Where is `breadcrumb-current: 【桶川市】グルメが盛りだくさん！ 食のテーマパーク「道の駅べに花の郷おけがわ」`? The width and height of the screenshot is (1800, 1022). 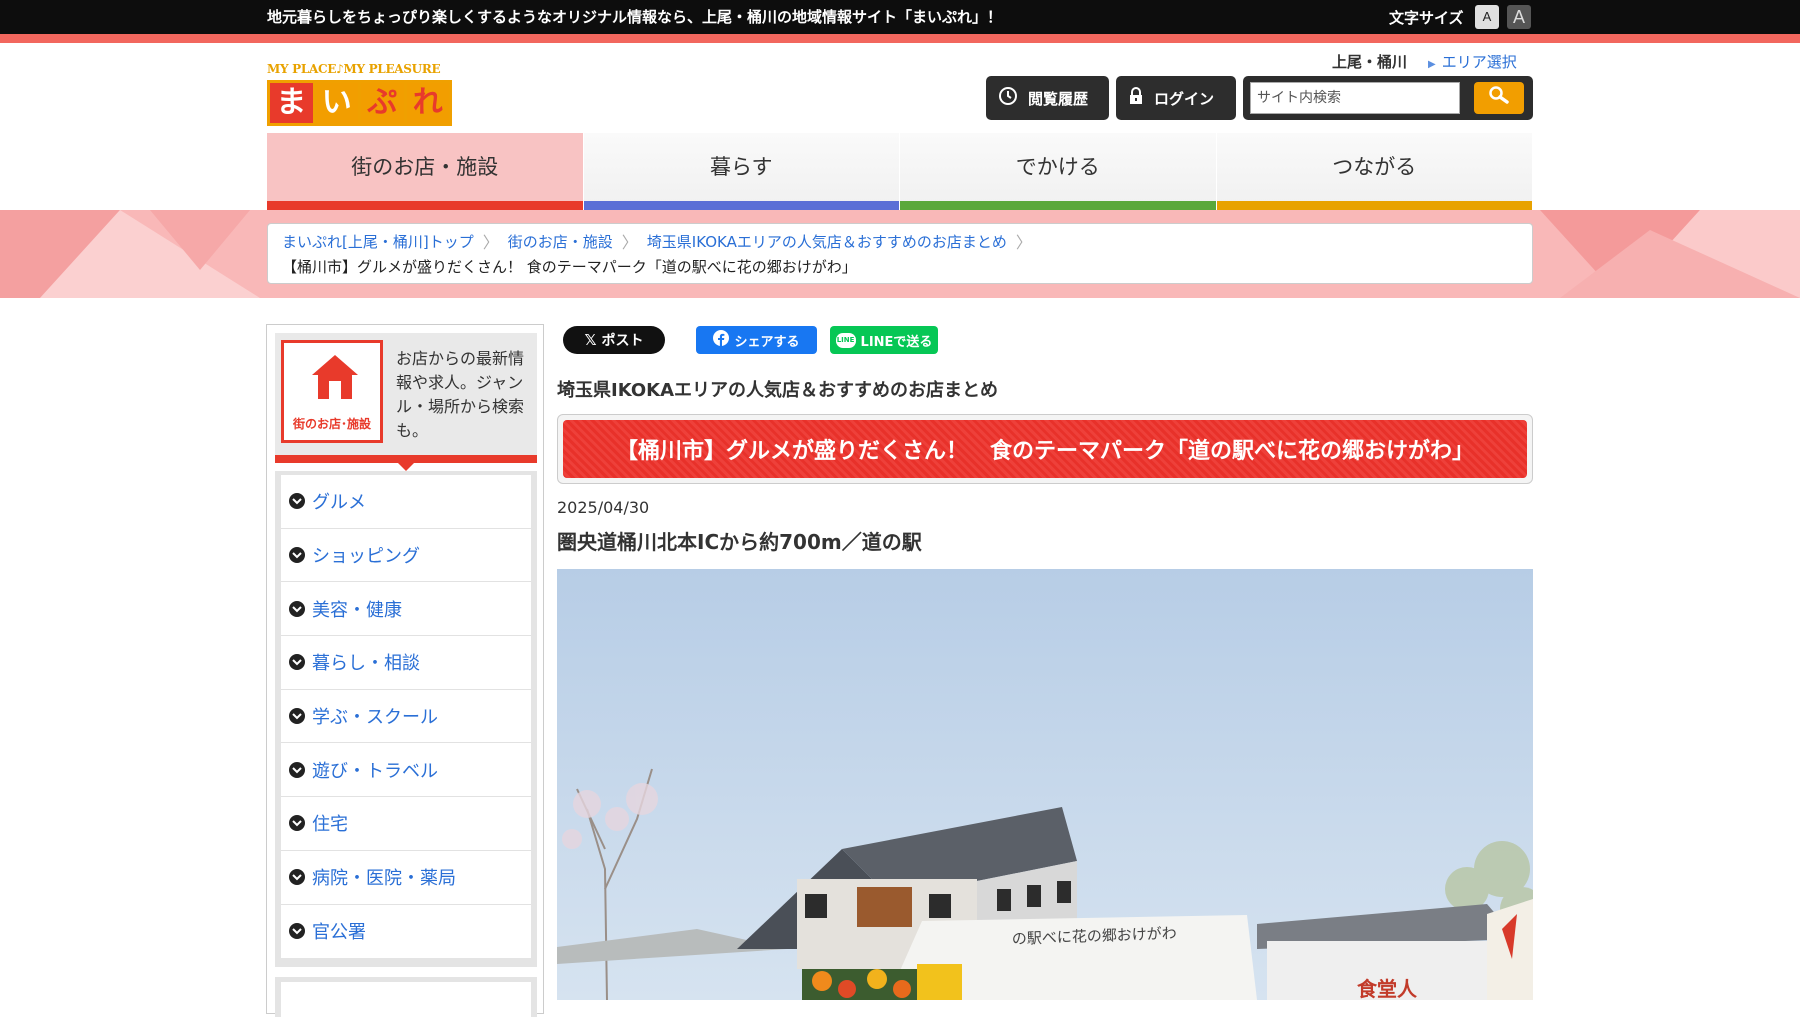
breadcrumb-current: 【桶川市】グルメが盛りだくさん！ 食のテーマパーク「道の駅べに花の郷おけがわ」 is located at coordinates (569, 267).